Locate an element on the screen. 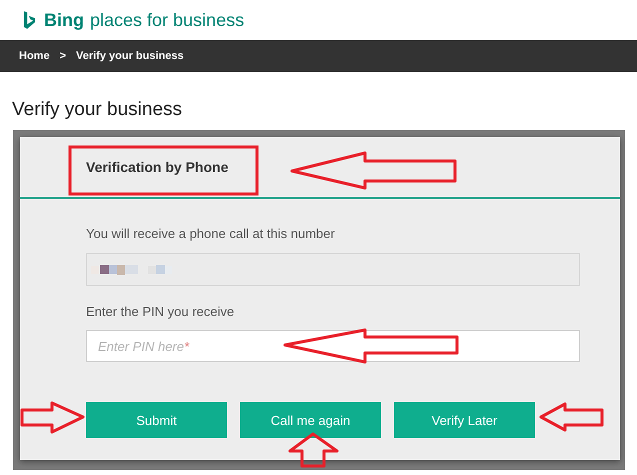  action-button: Verify Later is located at coordinates (464, 420).